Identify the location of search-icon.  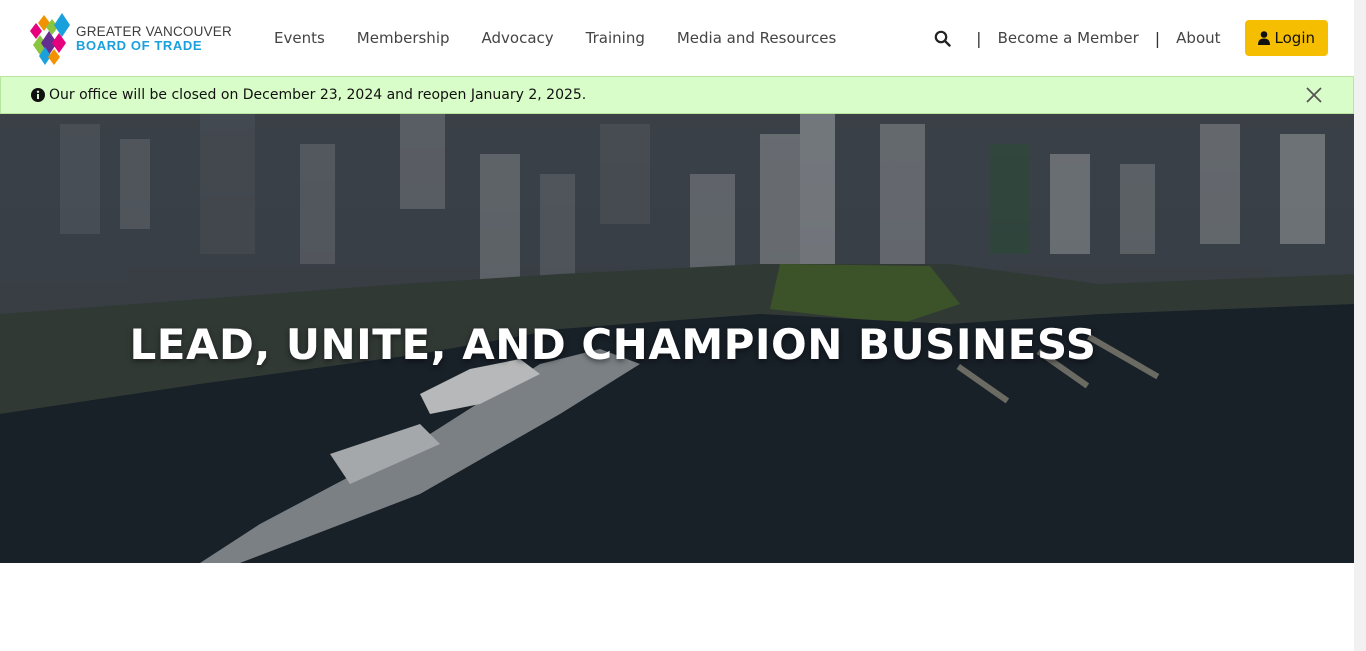
(942, 38).